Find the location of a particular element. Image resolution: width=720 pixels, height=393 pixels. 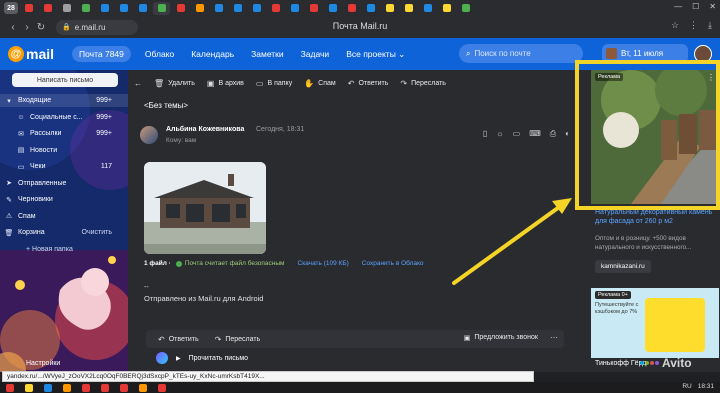

folder-item: ⚠ Спам is located at coordinates (64, 216).